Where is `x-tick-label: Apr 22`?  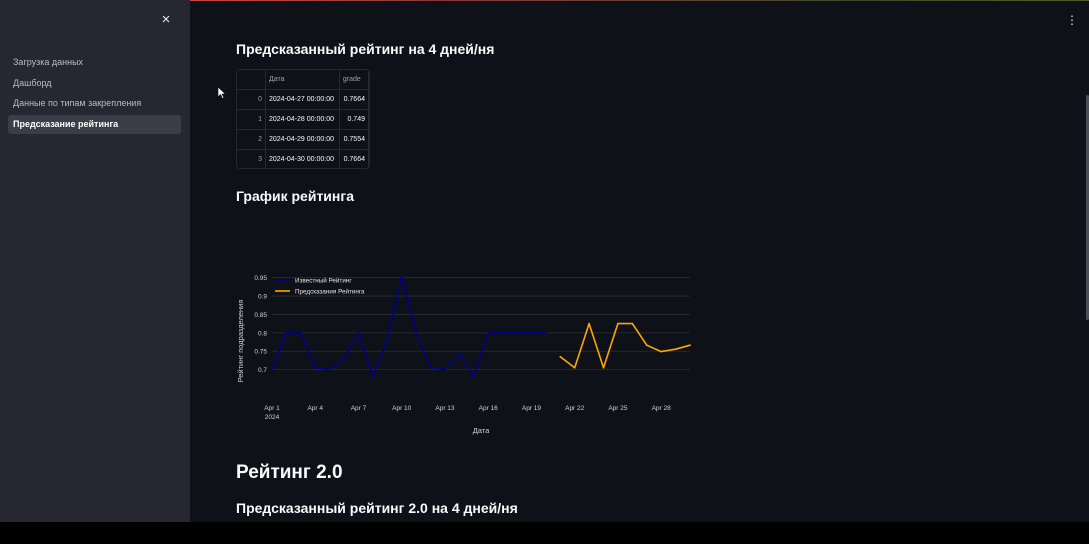 x-tick-label: Apr 22 is located at coordinates (575, 408).